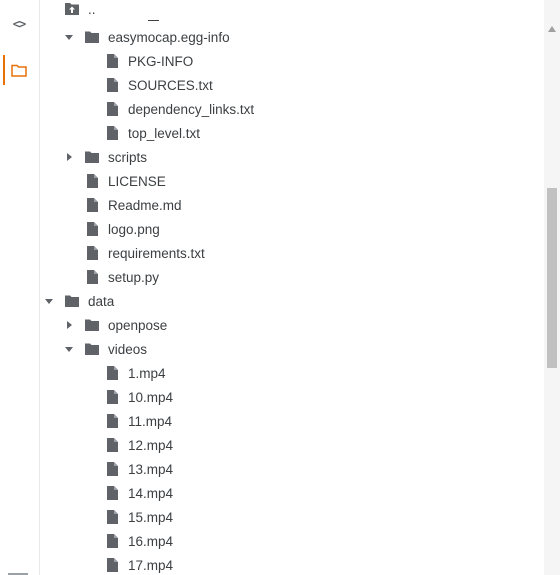  What do you see at coordinates (72, 9) in the screenshot?
I see `folder-up-icon` at bounding box center [72, 9].